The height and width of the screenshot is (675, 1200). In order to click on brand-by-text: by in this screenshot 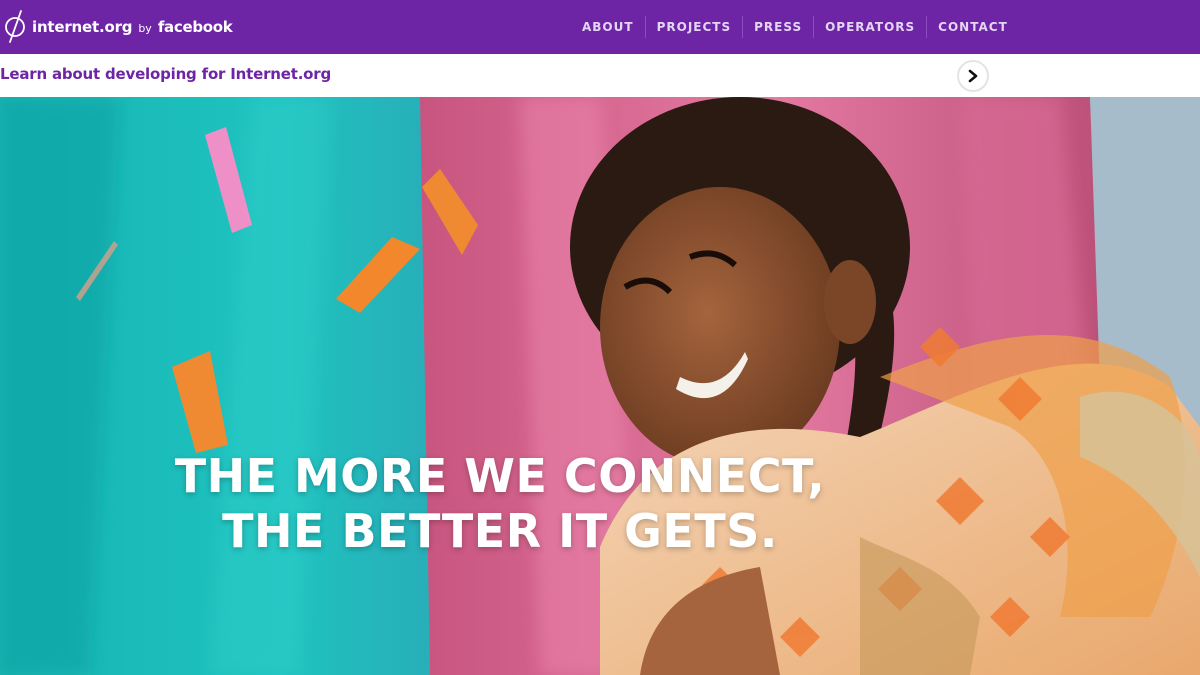, I will do `click(145, 28)`.